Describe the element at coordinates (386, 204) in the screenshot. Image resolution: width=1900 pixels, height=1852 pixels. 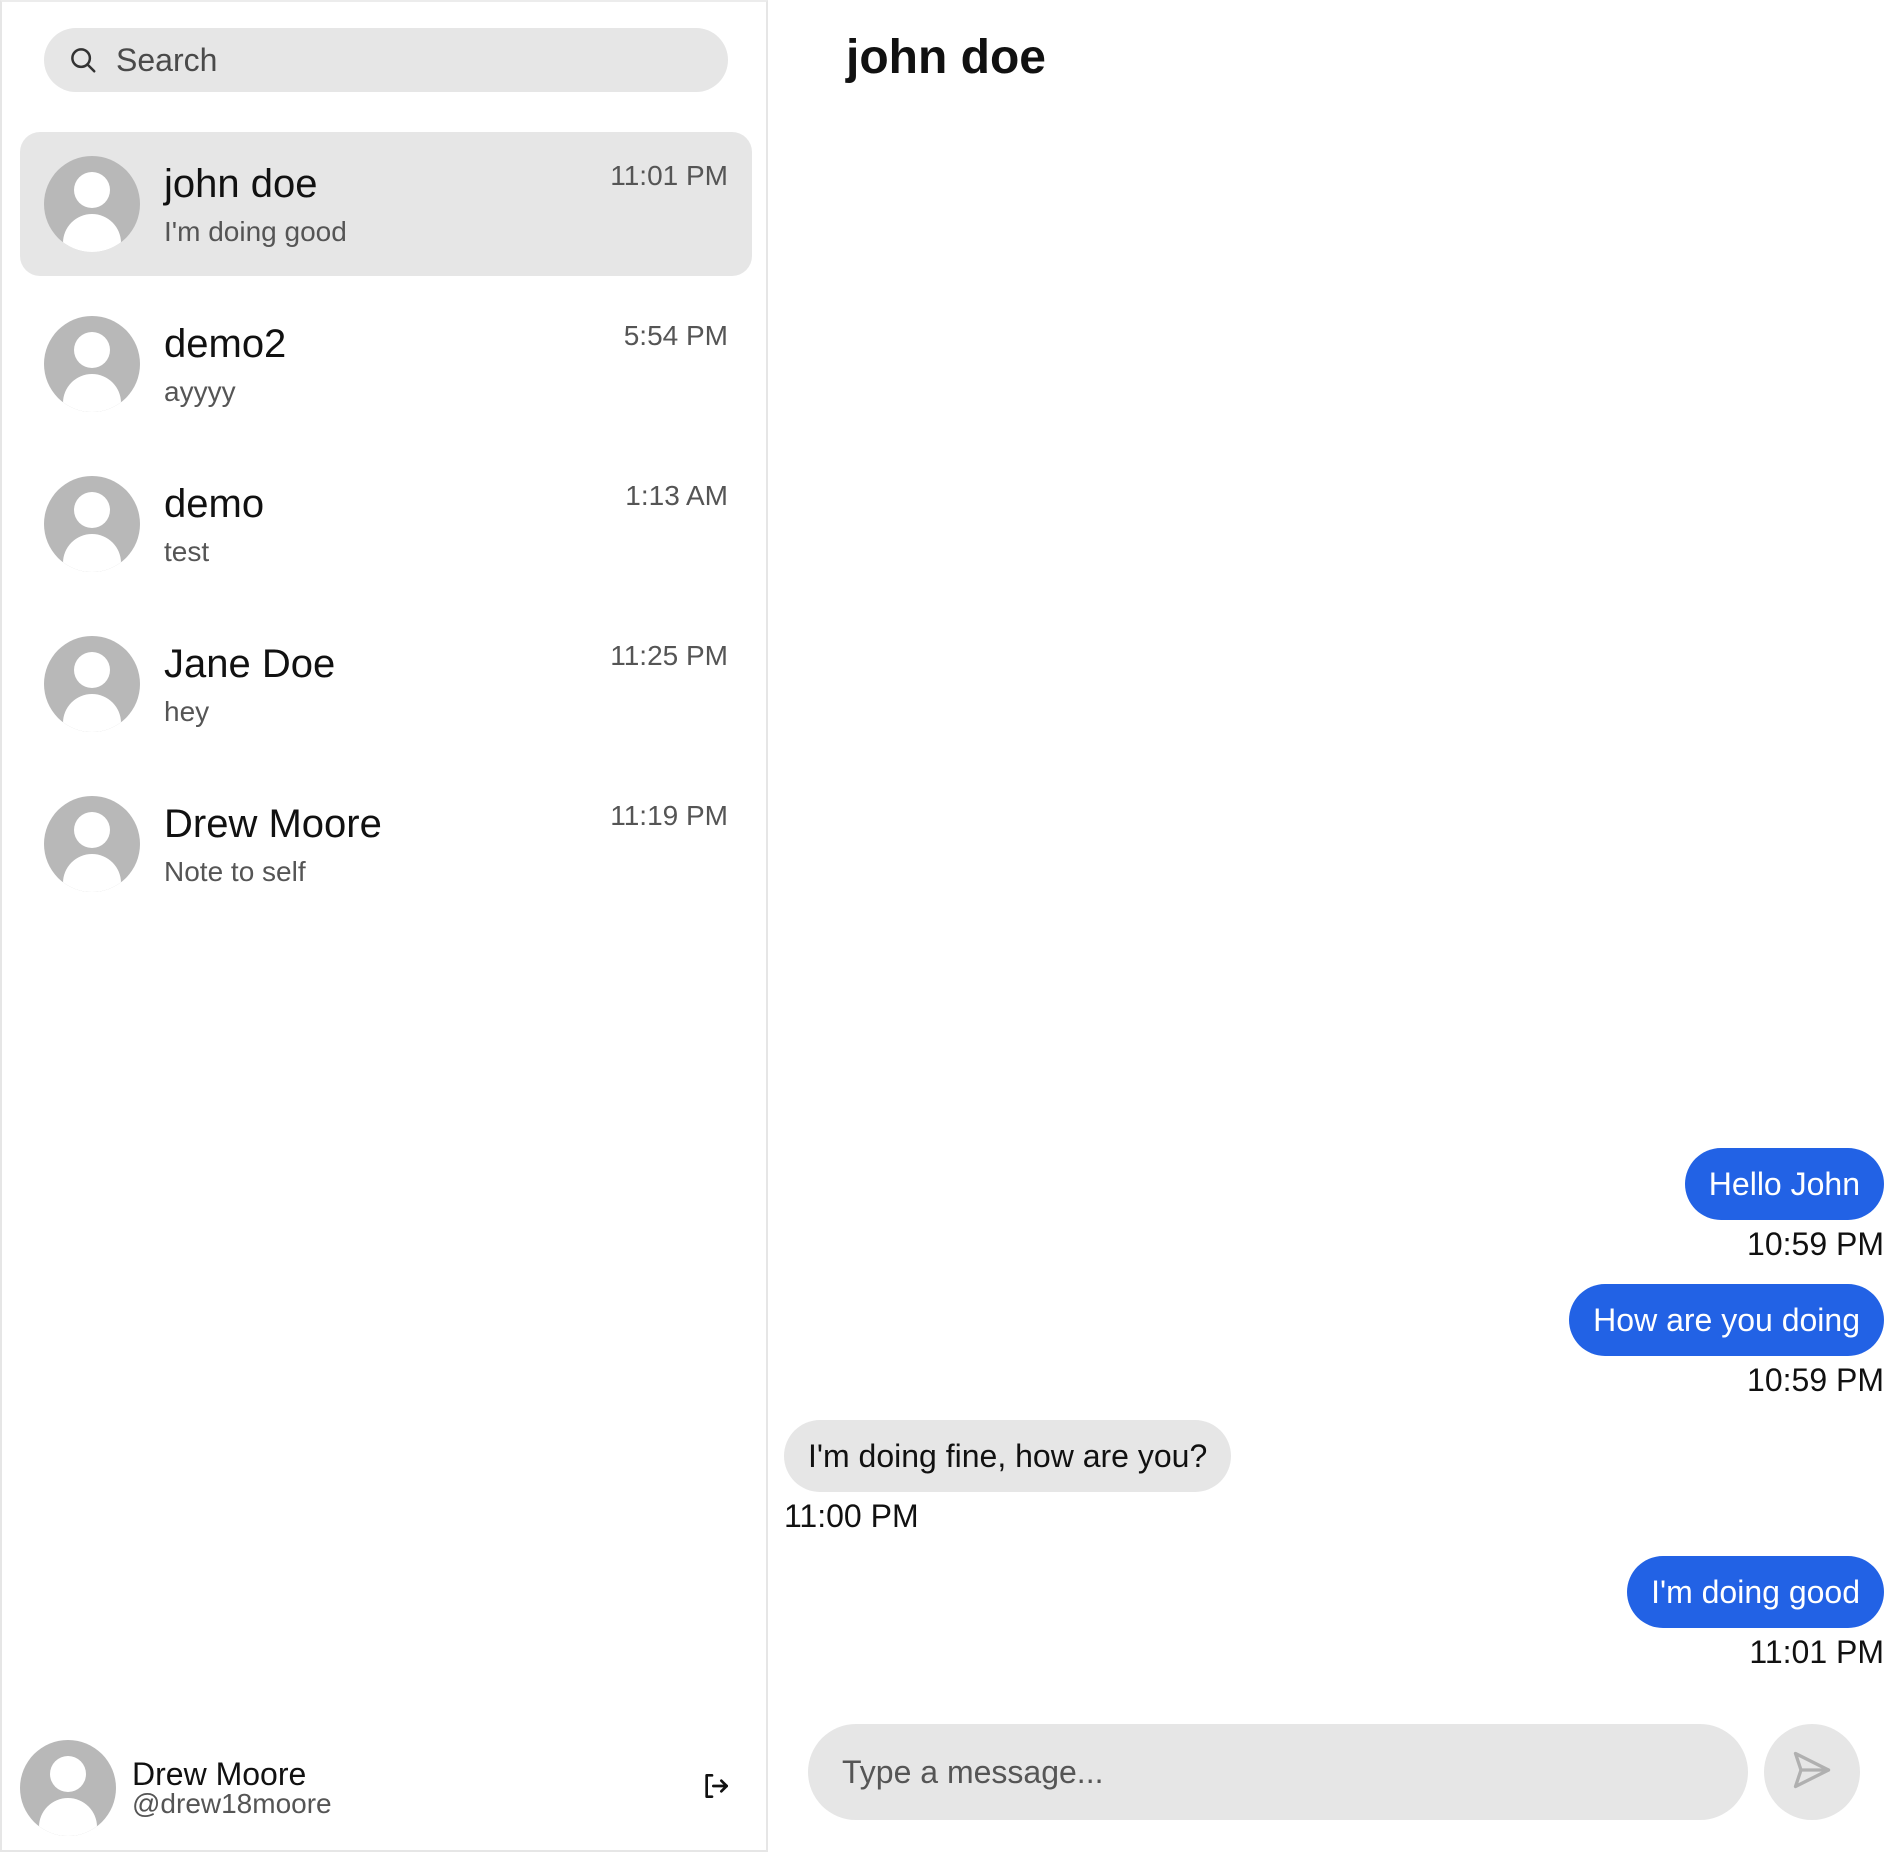
I see `conversation-item: john doe I'm doing good 11:01 PM` at that location.